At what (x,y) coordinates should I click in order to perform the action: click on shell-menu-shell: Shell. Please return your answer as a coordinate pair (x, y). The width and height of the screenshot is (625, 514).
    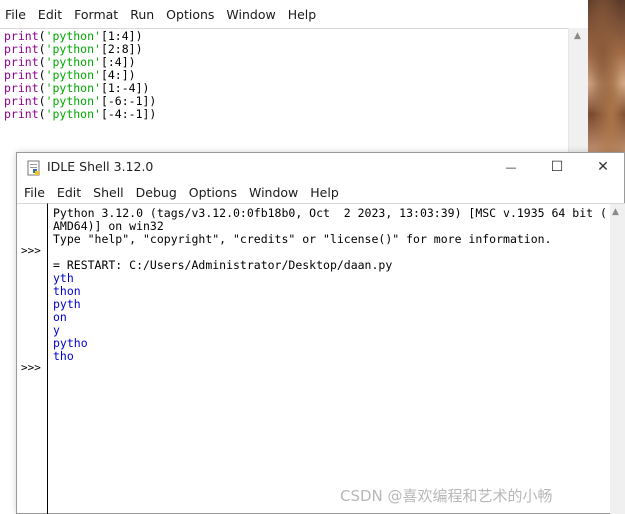
    Looking at the image, I should click on (108, 192).